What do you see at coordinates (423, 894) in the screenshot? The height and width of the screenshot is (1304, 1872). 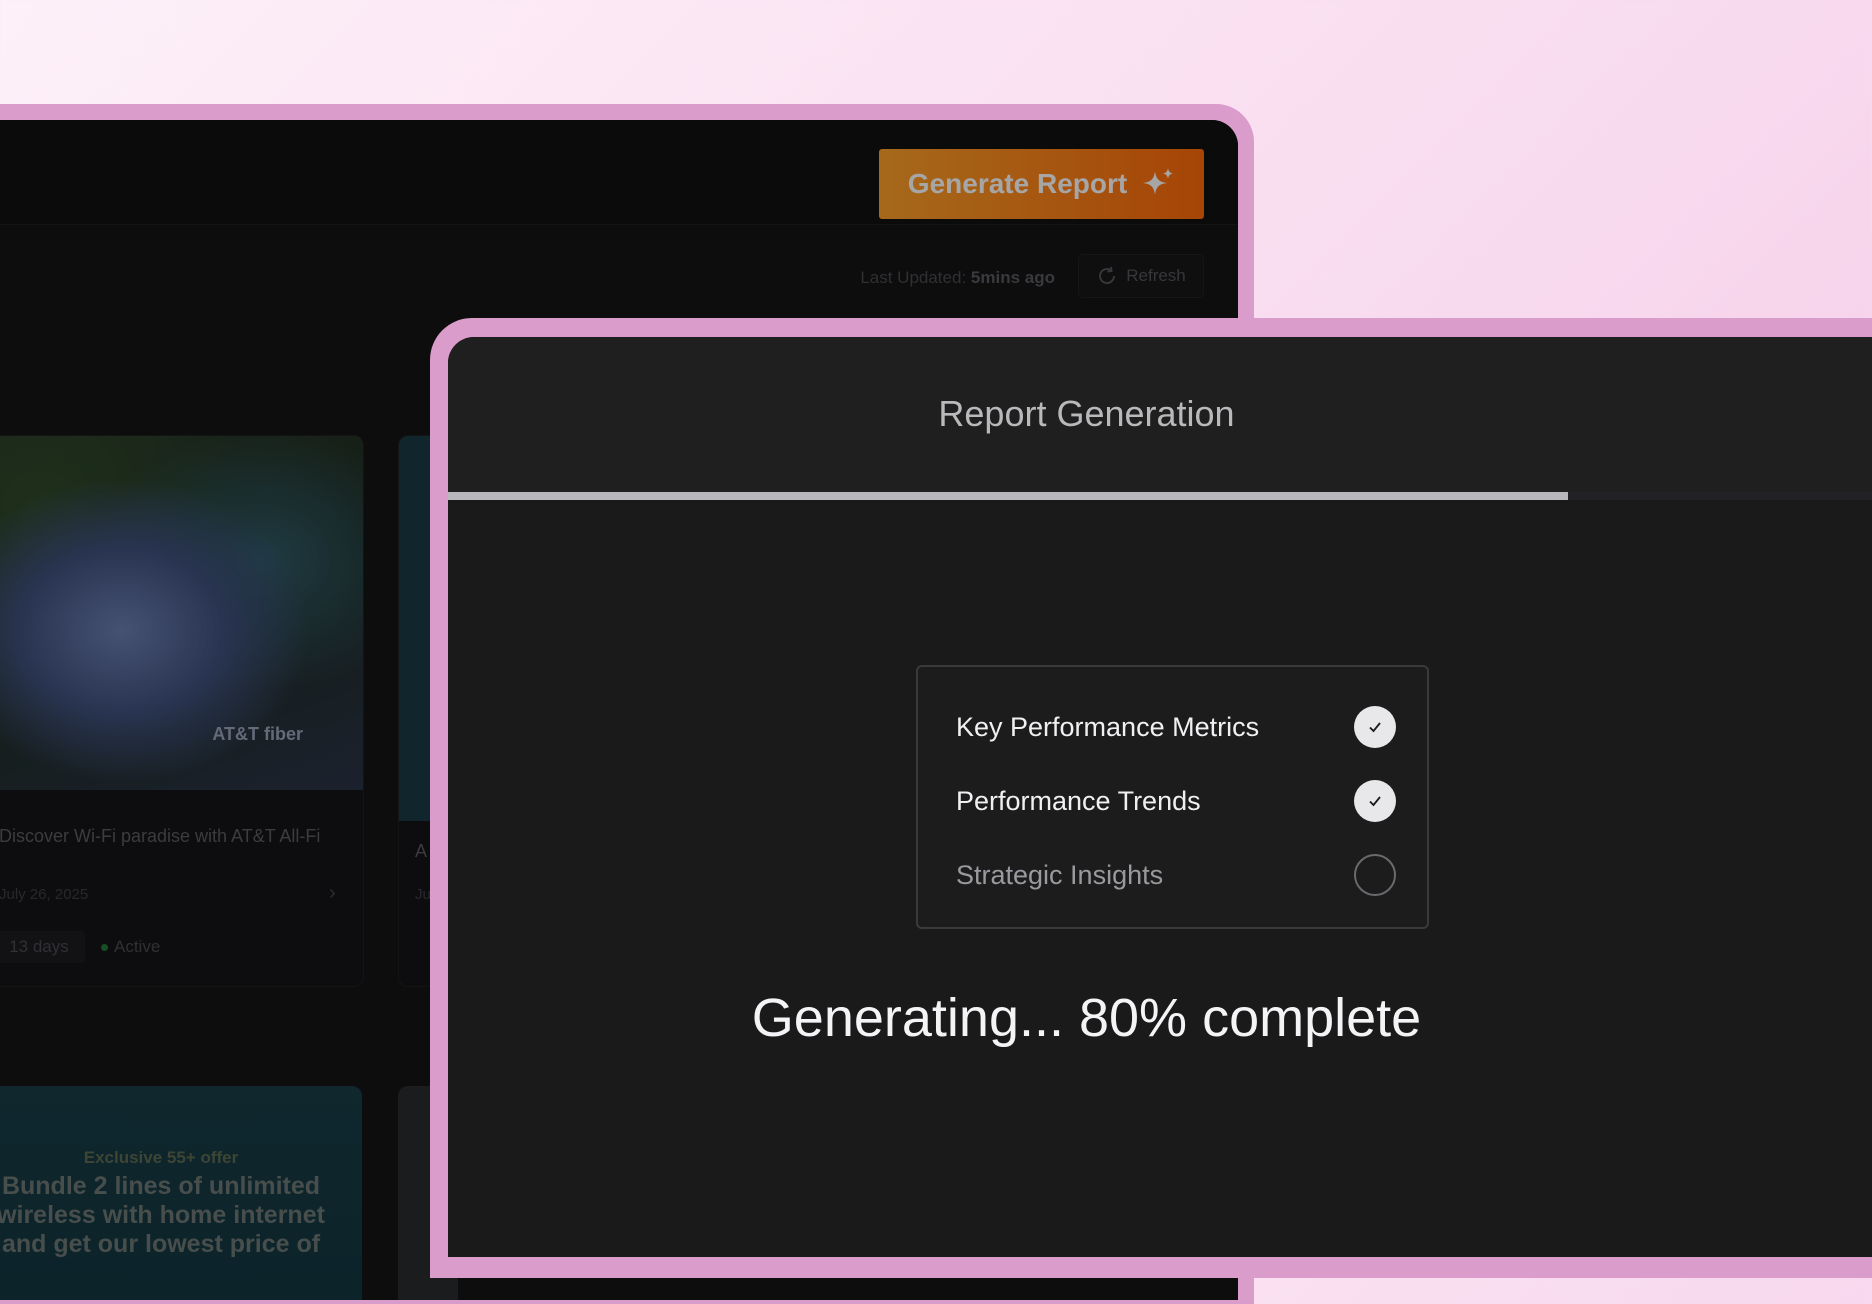 I see `campaign-date-2: Ju` at bounding box center [423, 894].